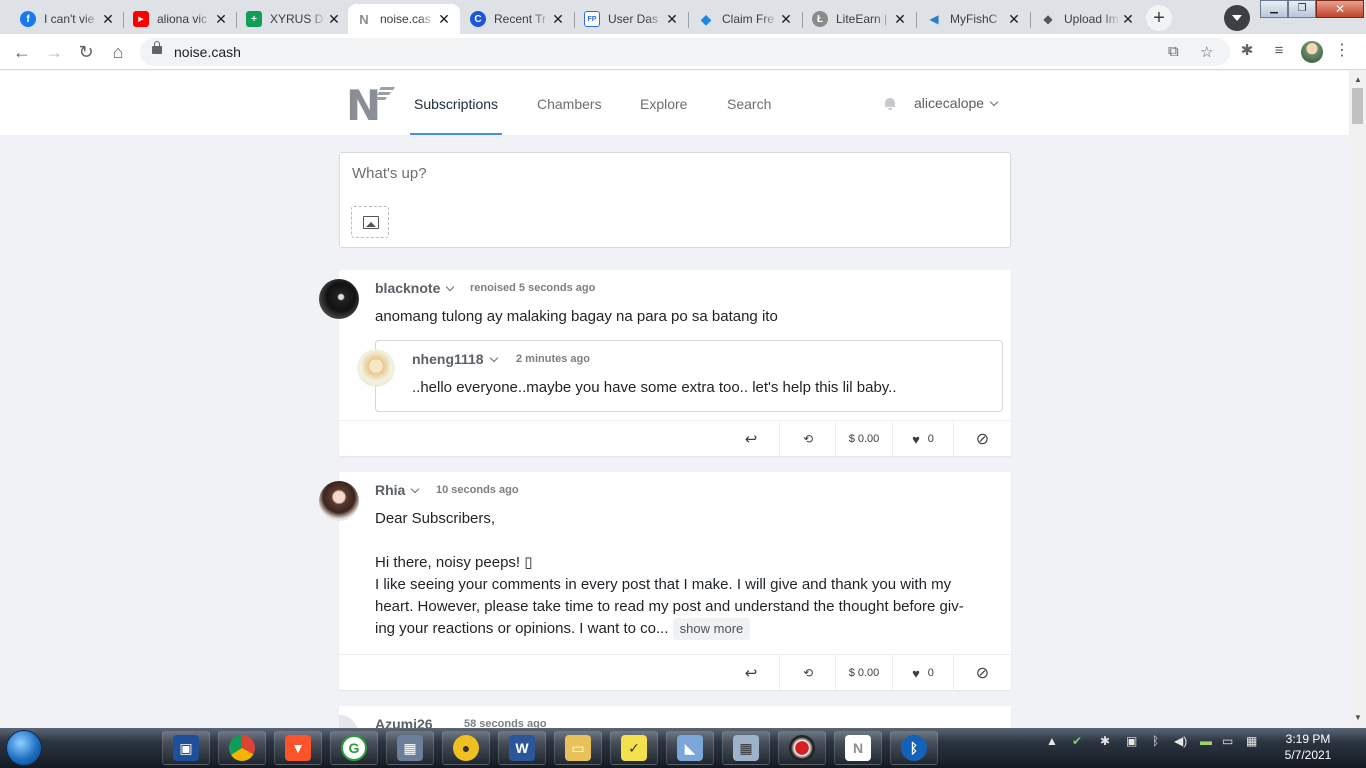 This screenshot has width=1366, height=768. I want to click on notification-bell-icon, so click(890, 104).